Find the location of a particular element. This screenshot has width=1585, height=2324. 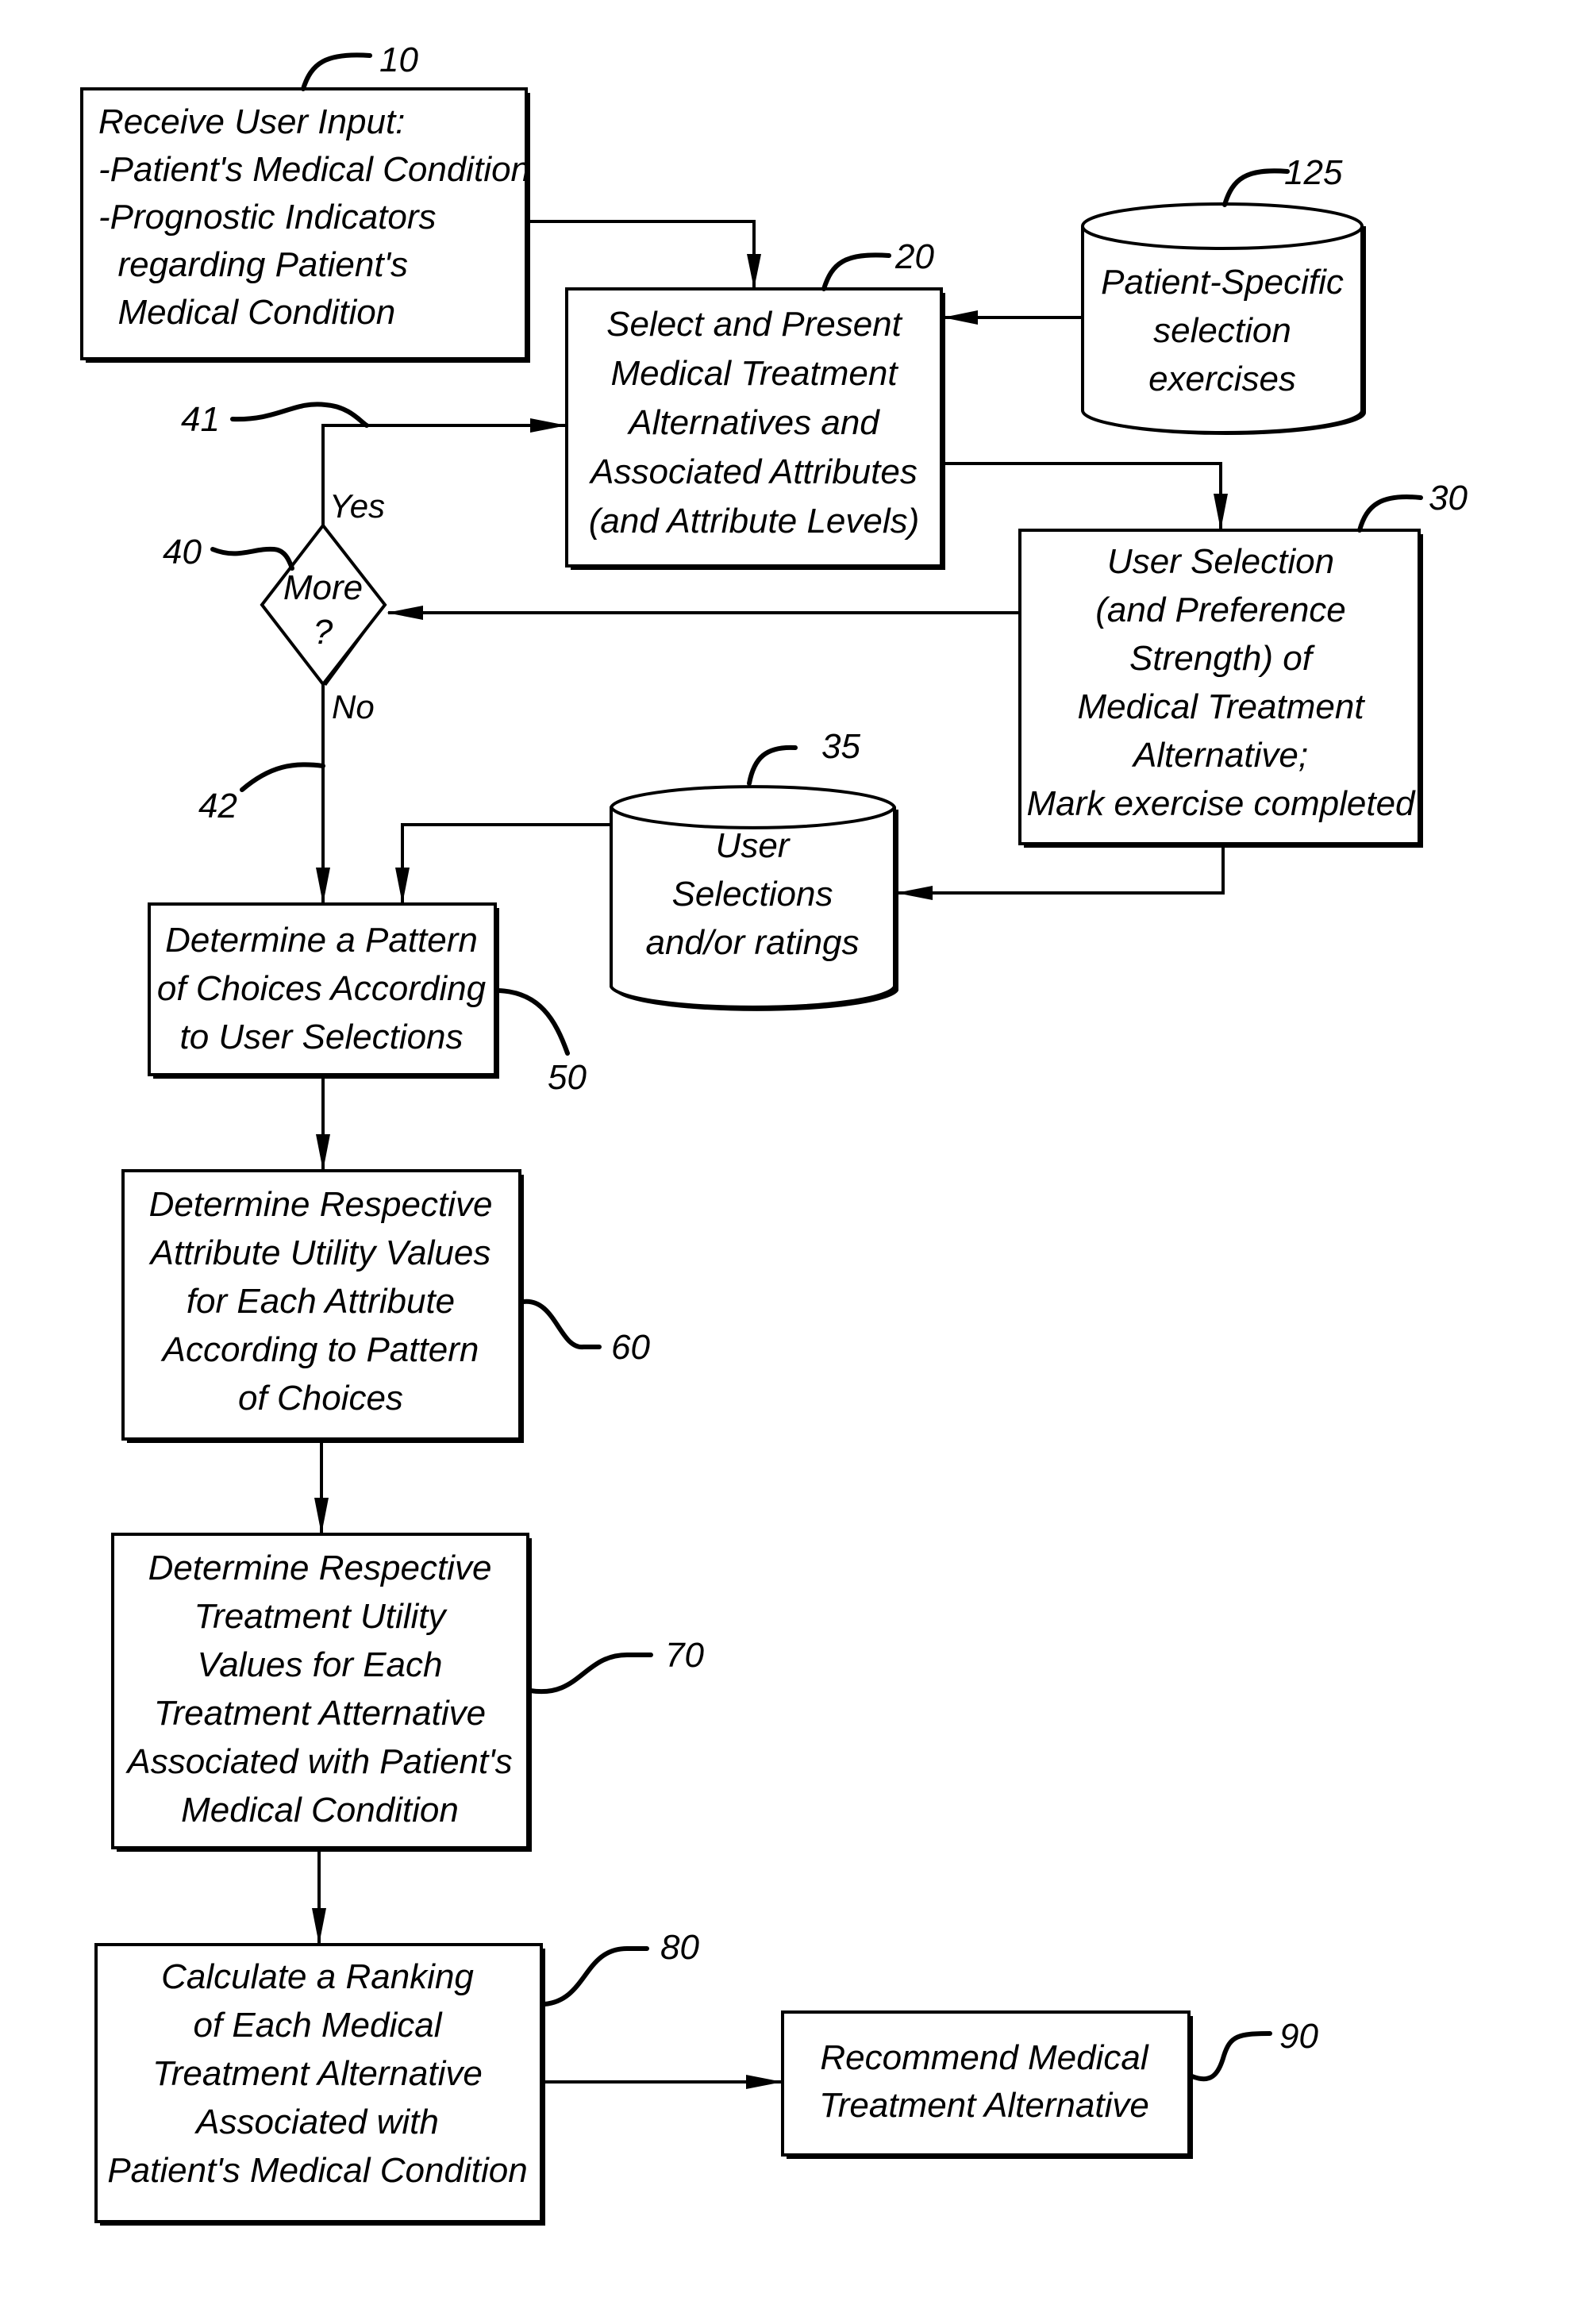

node-20-text-line: Associated Attributes is located at coordinates (753, 471).